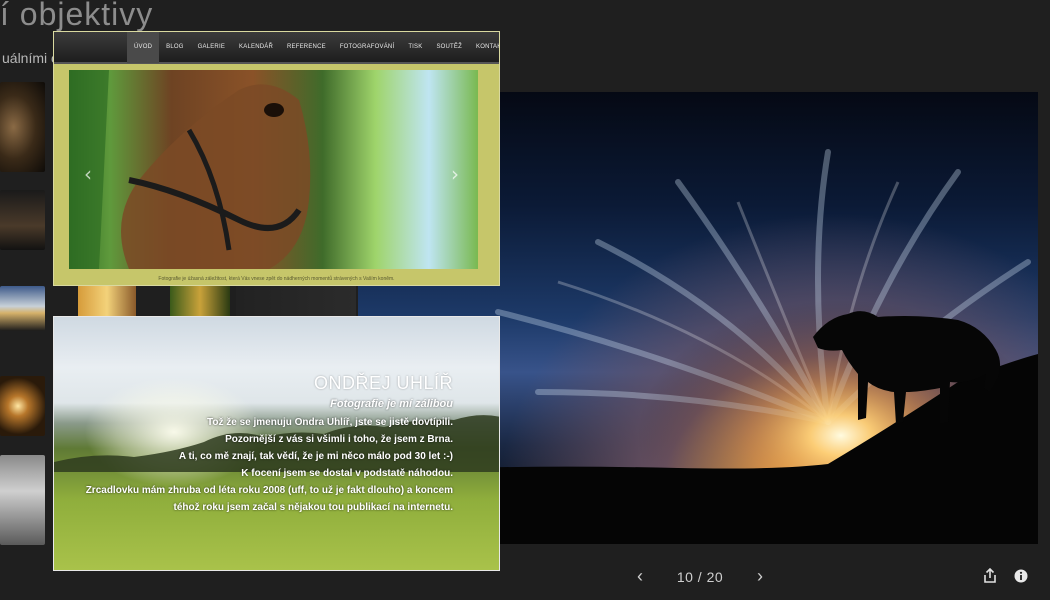 The image size is (1050, 600). What do you see at coordinates (143, 47) in the screenshot?
I see `nav-item-uvod: Úvod` at bounding box center [143, 47].